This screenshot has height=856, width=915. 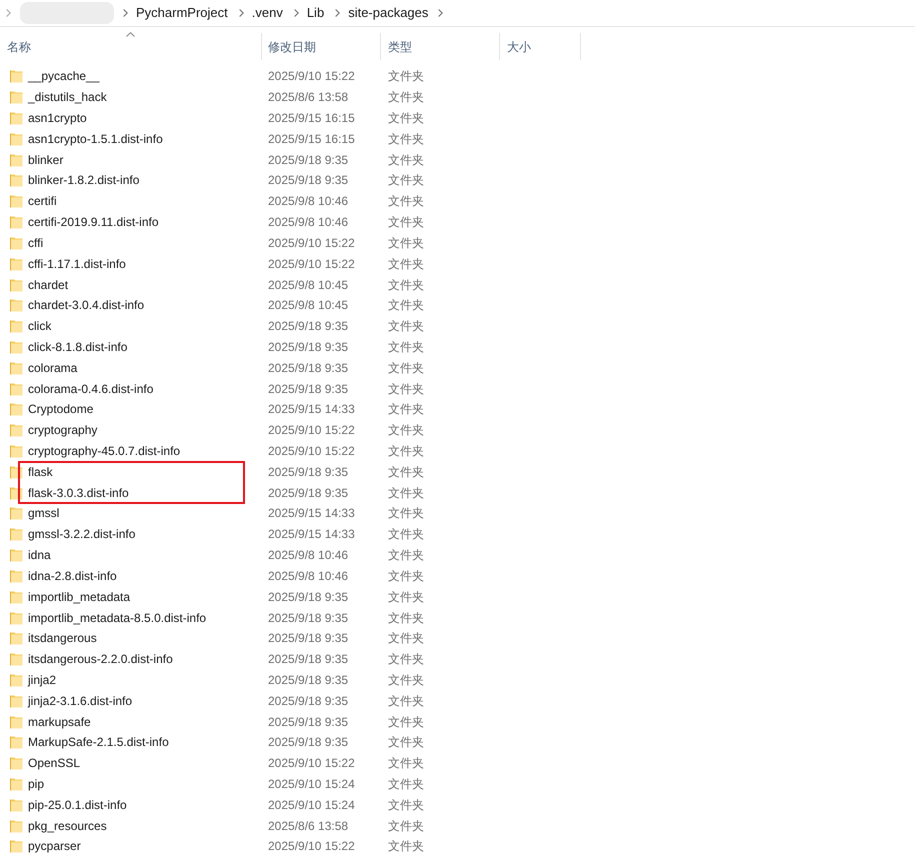 What do you see at coordinates (540, 46) in the screenshot?
I see `column-header: 大小` at bounding box center [540, 46].